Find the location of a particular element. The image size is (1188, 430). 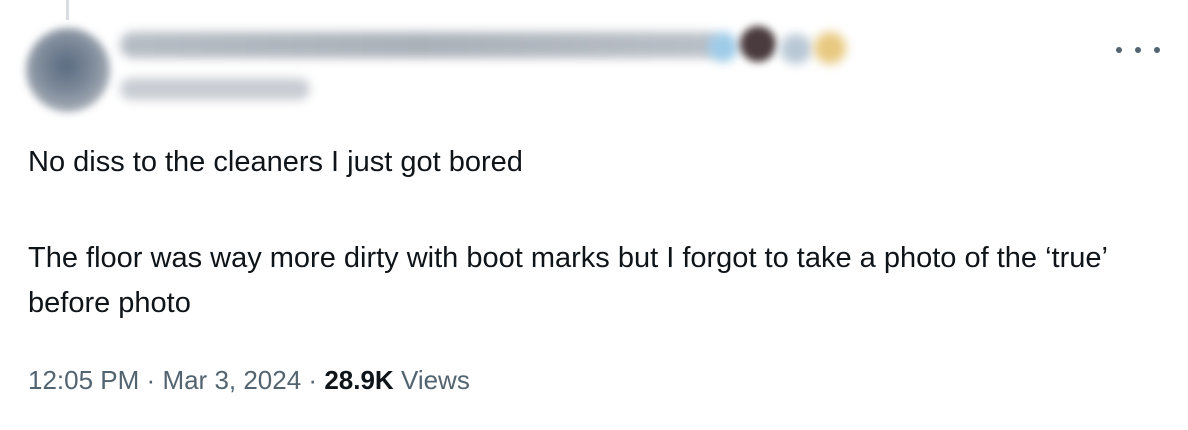

tweet-metadata: 12:05 PM · Mar 3, 2024 · 28.9K Views is located at coordinates (249, 380).